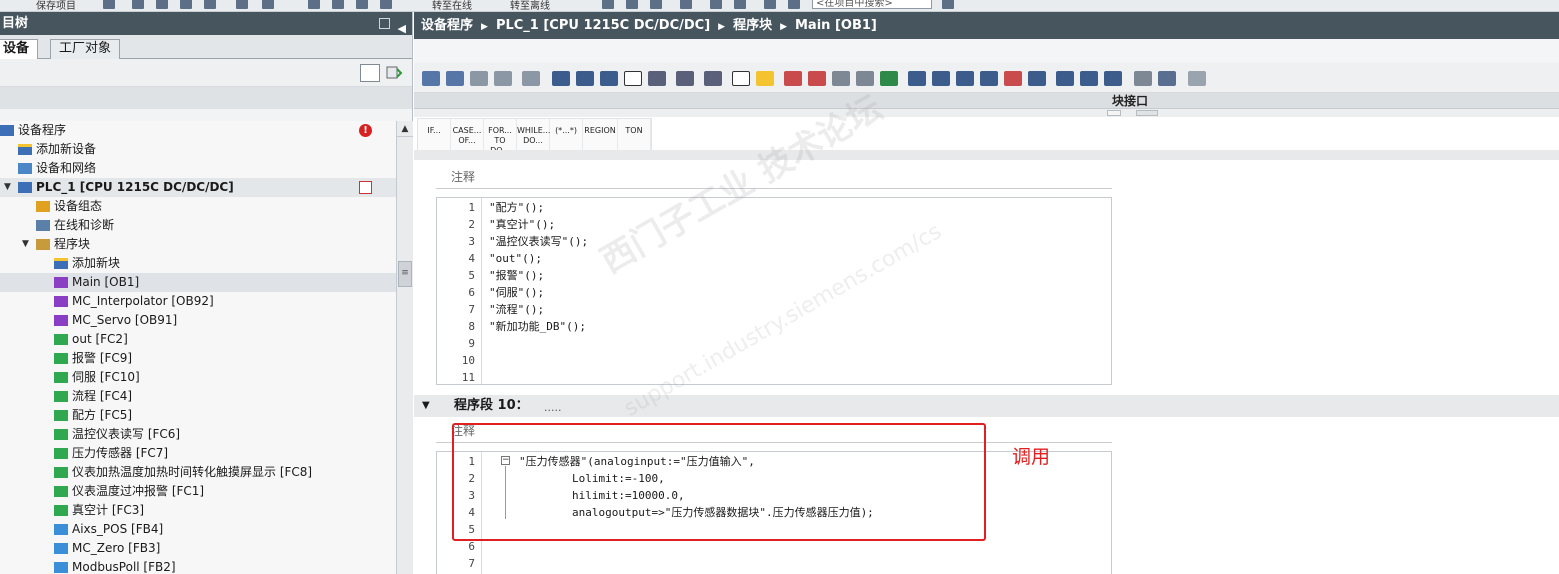 The width and height of the screenshot is (1559, 574). Describe the element at coordinates (872, 4) in the screenshot. I see `project-search-input: <在项目中搜索>` at that location.